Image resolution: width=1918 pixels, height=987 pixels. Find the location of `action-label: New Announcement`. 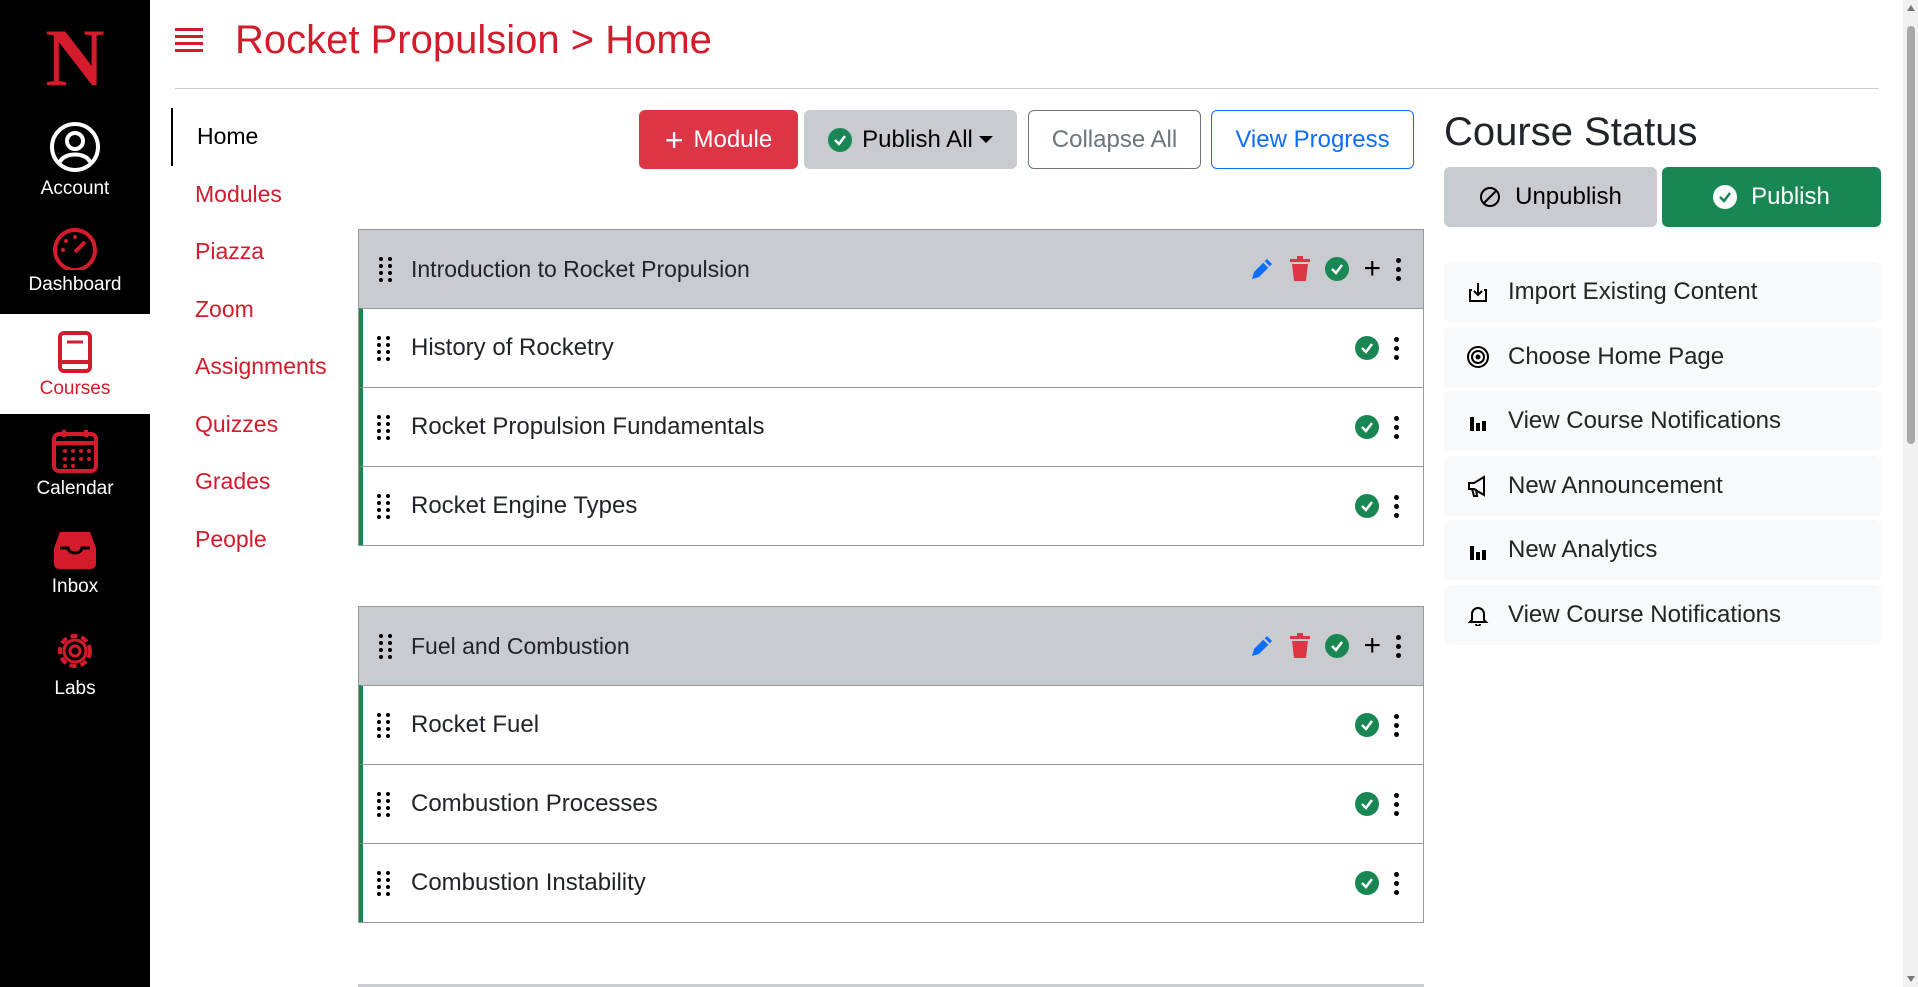

action-label: New Announcement is located at coordinates (1615, 485).